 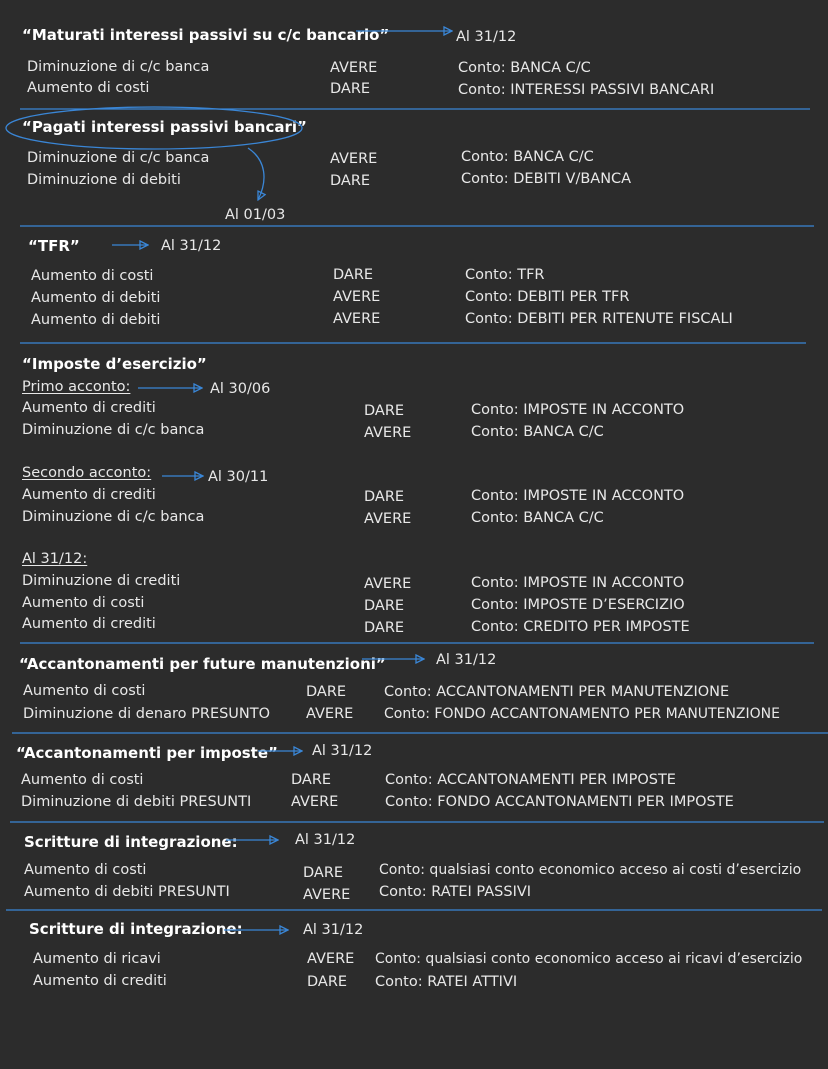 I want to click on entry-desc: Diminuzione di crediti, so click(x=101, y=581).